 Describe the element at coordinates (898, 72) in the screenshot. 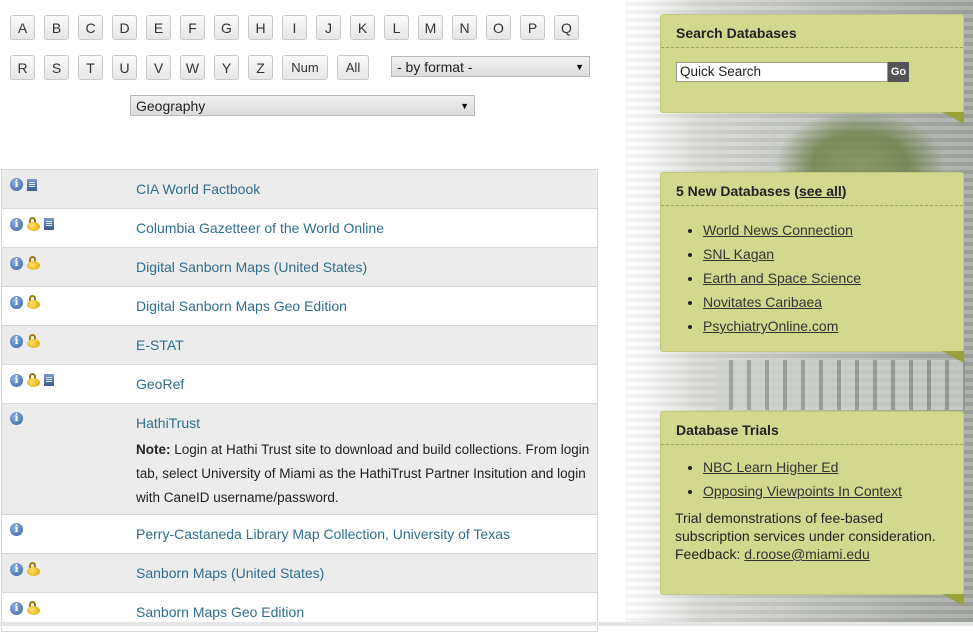

I see `go-button: Go` at that location.